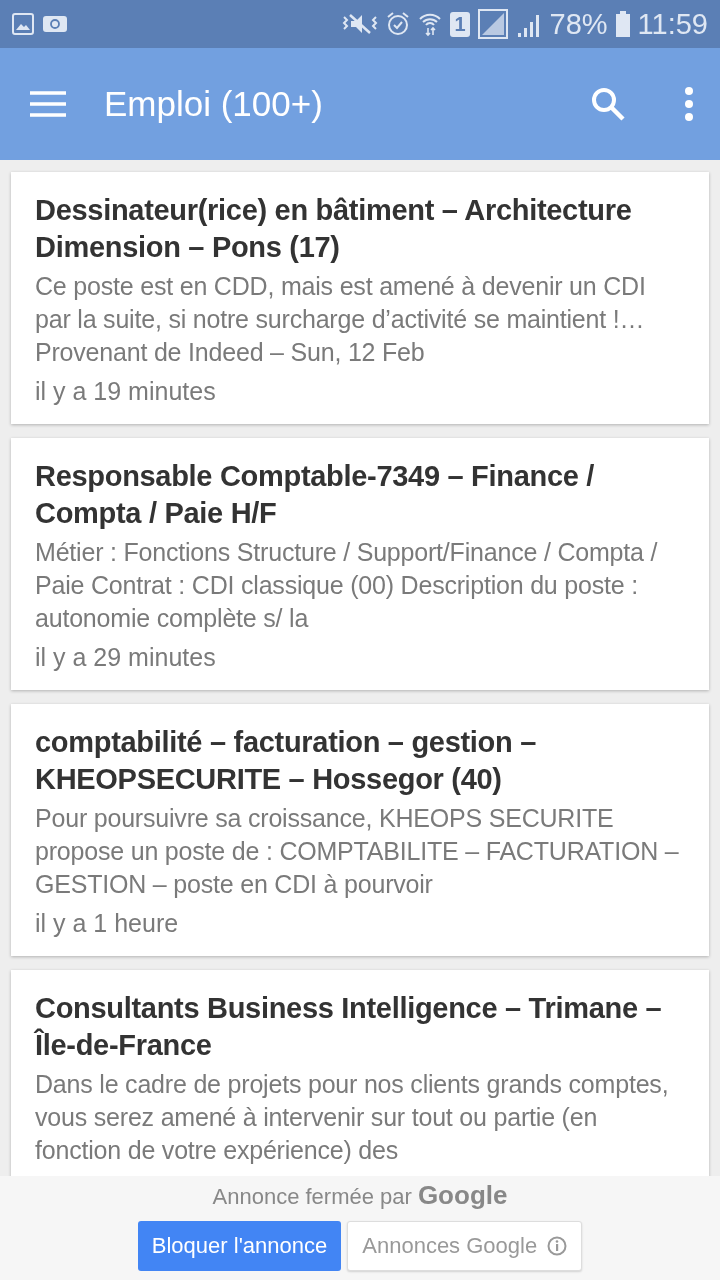 The height and width of the screenshot is (1280, 720). Describe the element at coordinates (312, 1197) in the screenshot. I see `ad-notice: Annonce fermée par` at that location.